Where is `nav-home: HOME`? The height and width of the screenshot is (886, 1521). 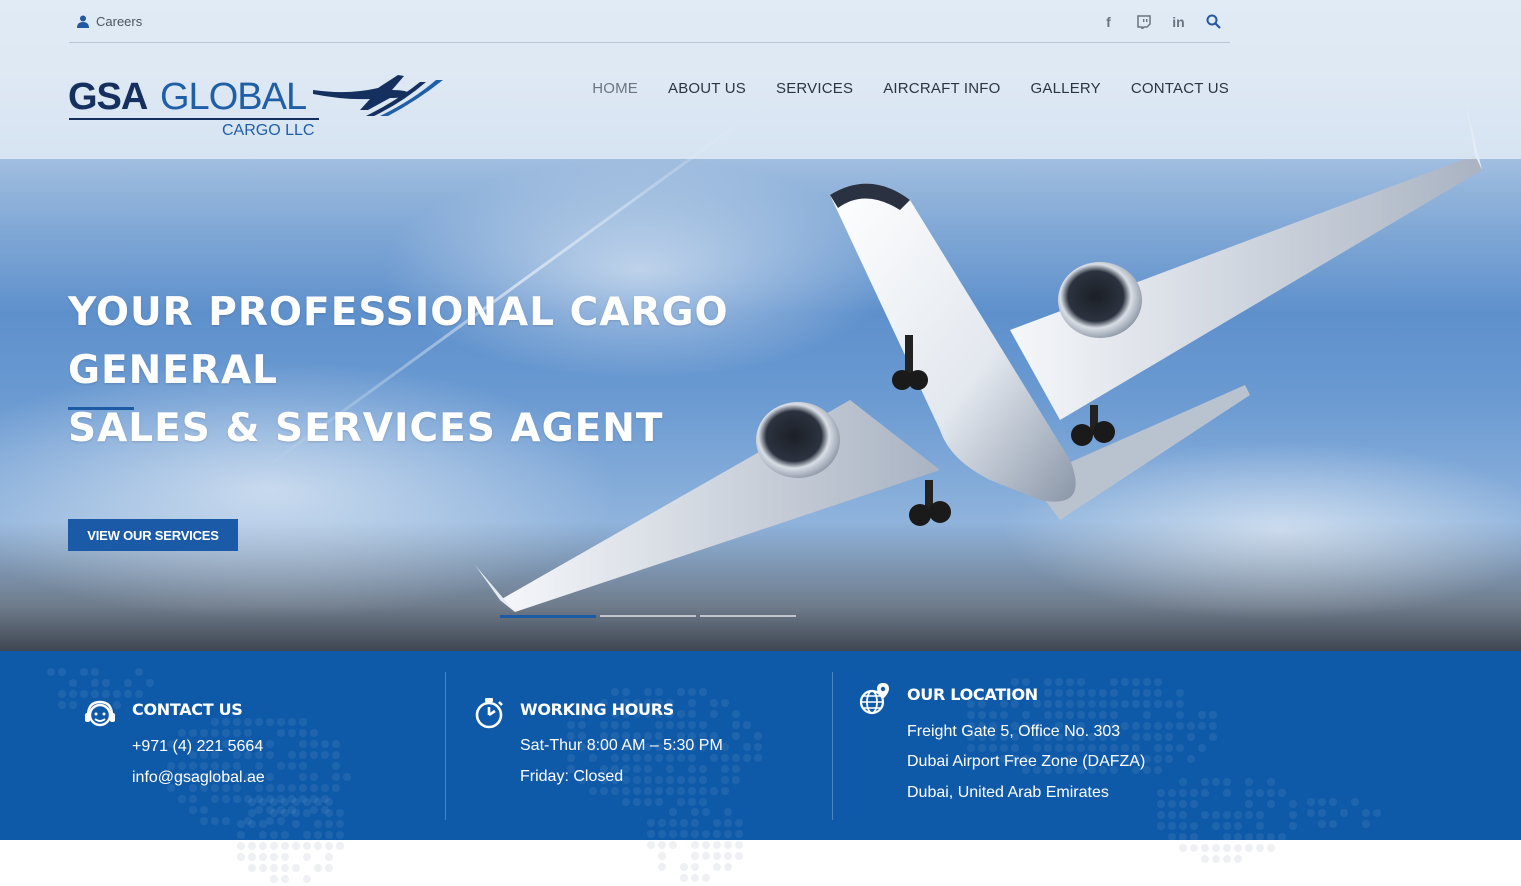
nav-home: HOME is located at coordinates (615, 88).